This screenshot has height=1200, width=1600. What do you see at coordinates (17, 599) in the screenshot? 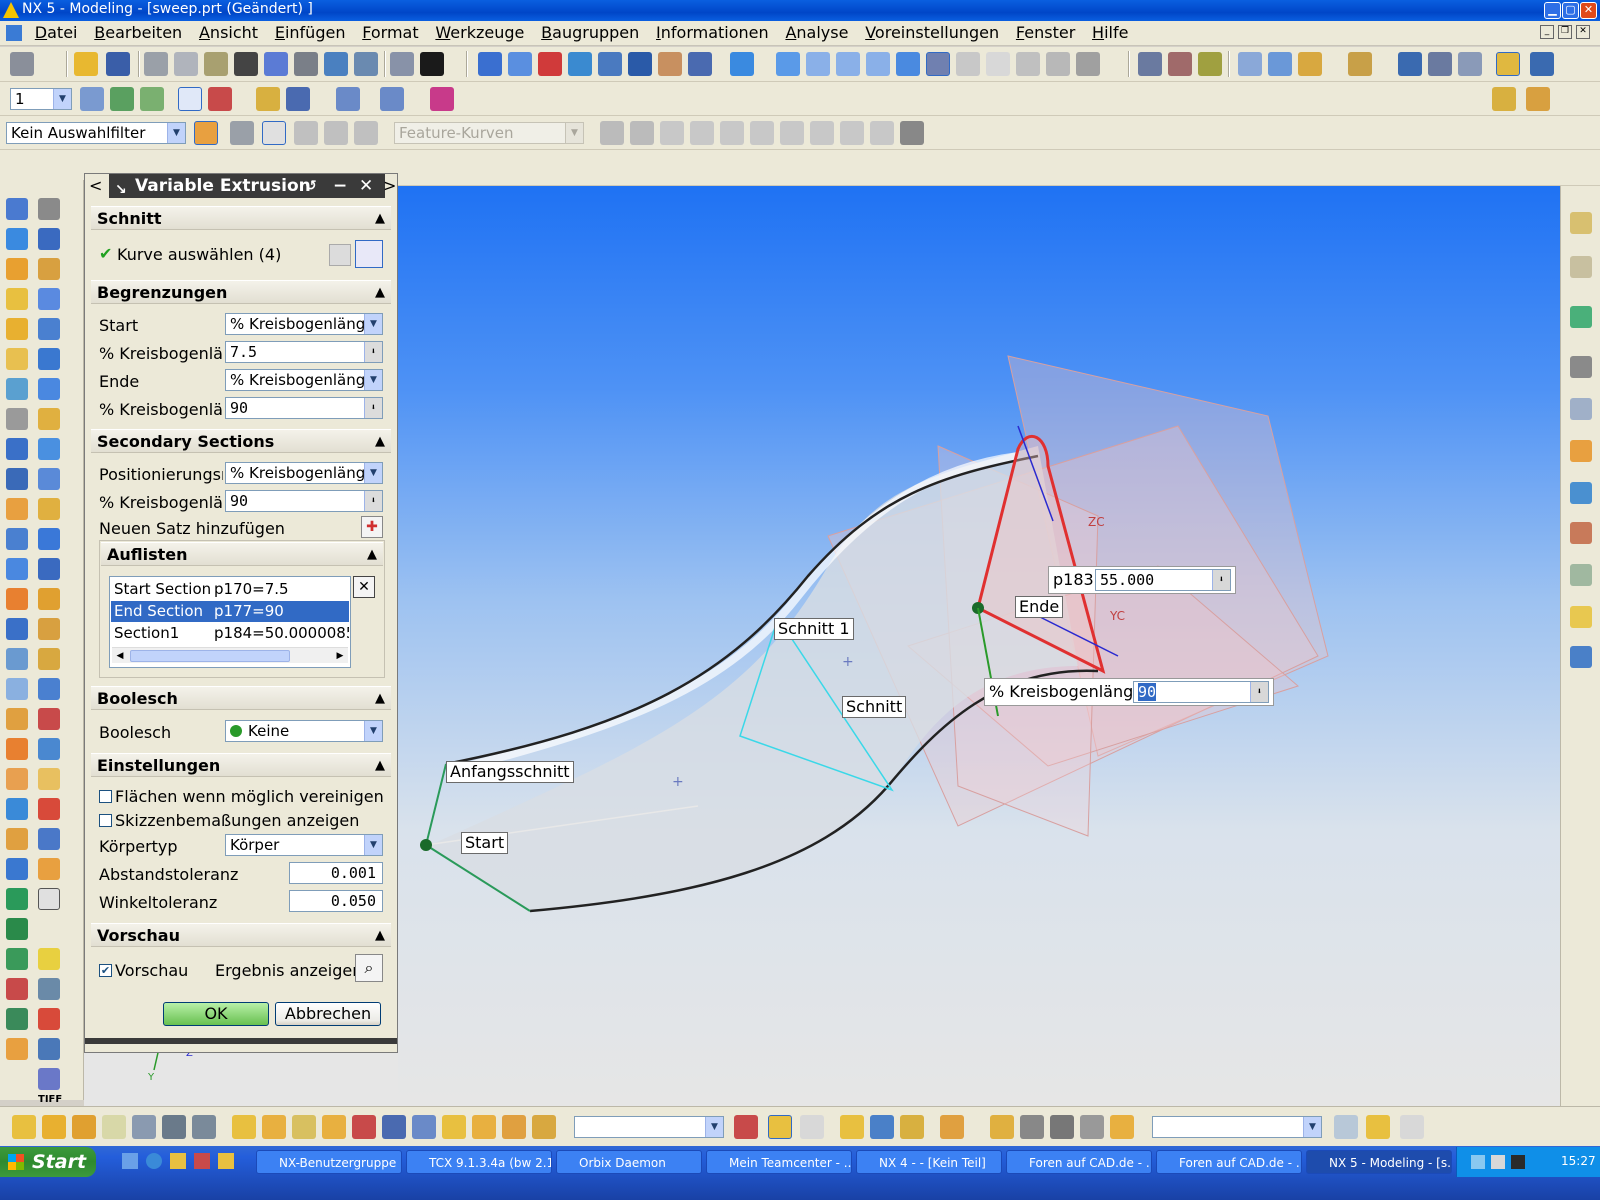
I see `sew-icon` at bounding box center [17, 599].